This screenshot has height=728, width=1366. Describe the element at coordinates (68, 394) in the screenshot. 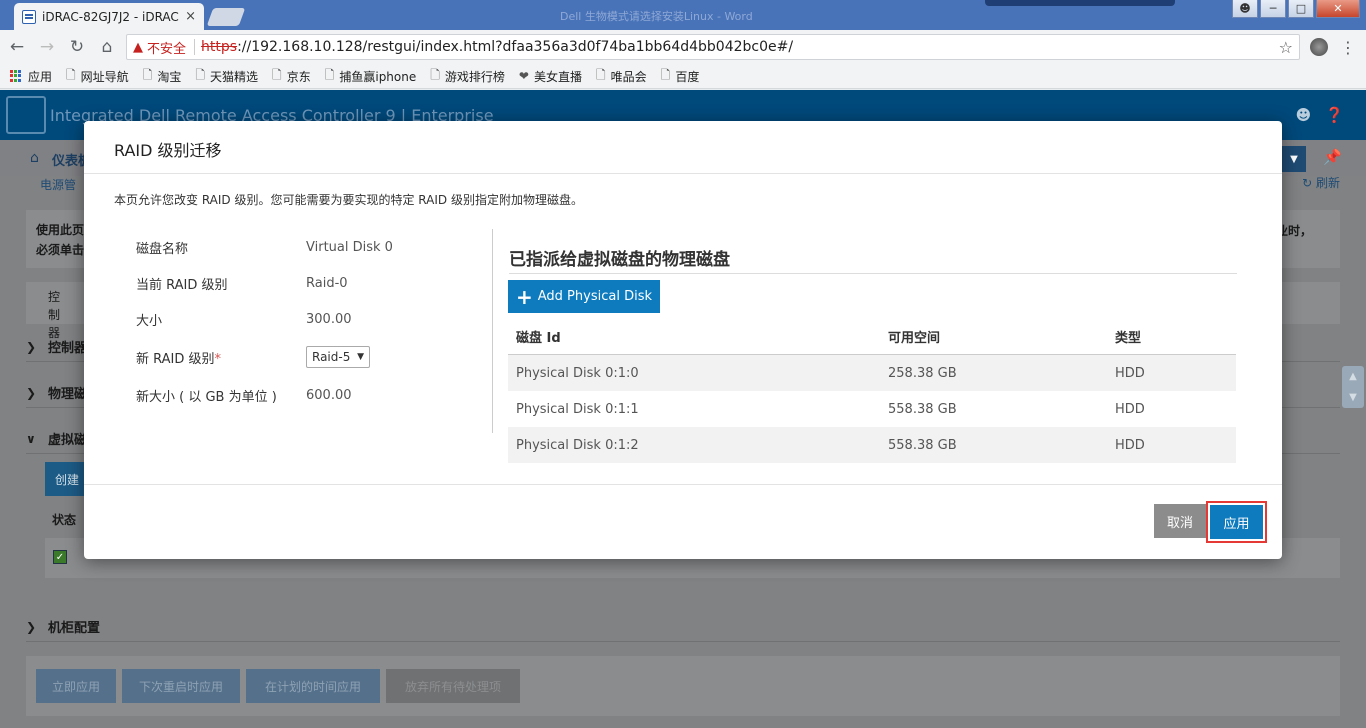

I see `section-label: 物理磁` at that location.